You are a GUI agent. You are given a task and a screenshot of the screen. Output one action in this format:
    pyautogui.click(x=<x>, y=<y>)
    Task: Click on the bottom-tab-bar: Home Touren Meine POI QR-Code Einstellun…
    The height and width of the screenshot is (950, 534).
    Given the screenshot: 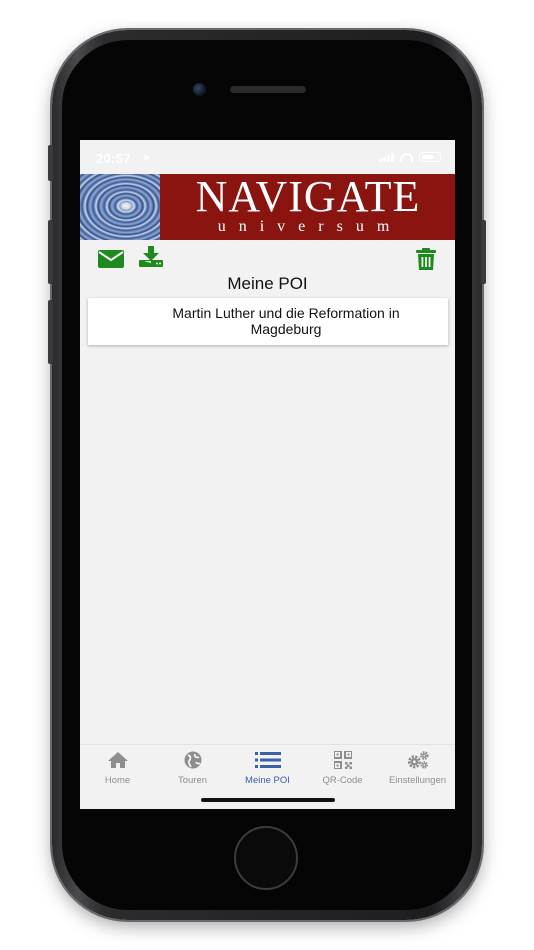 What is the action you would take?
    pyautogui.click(x=267, y=769)
    